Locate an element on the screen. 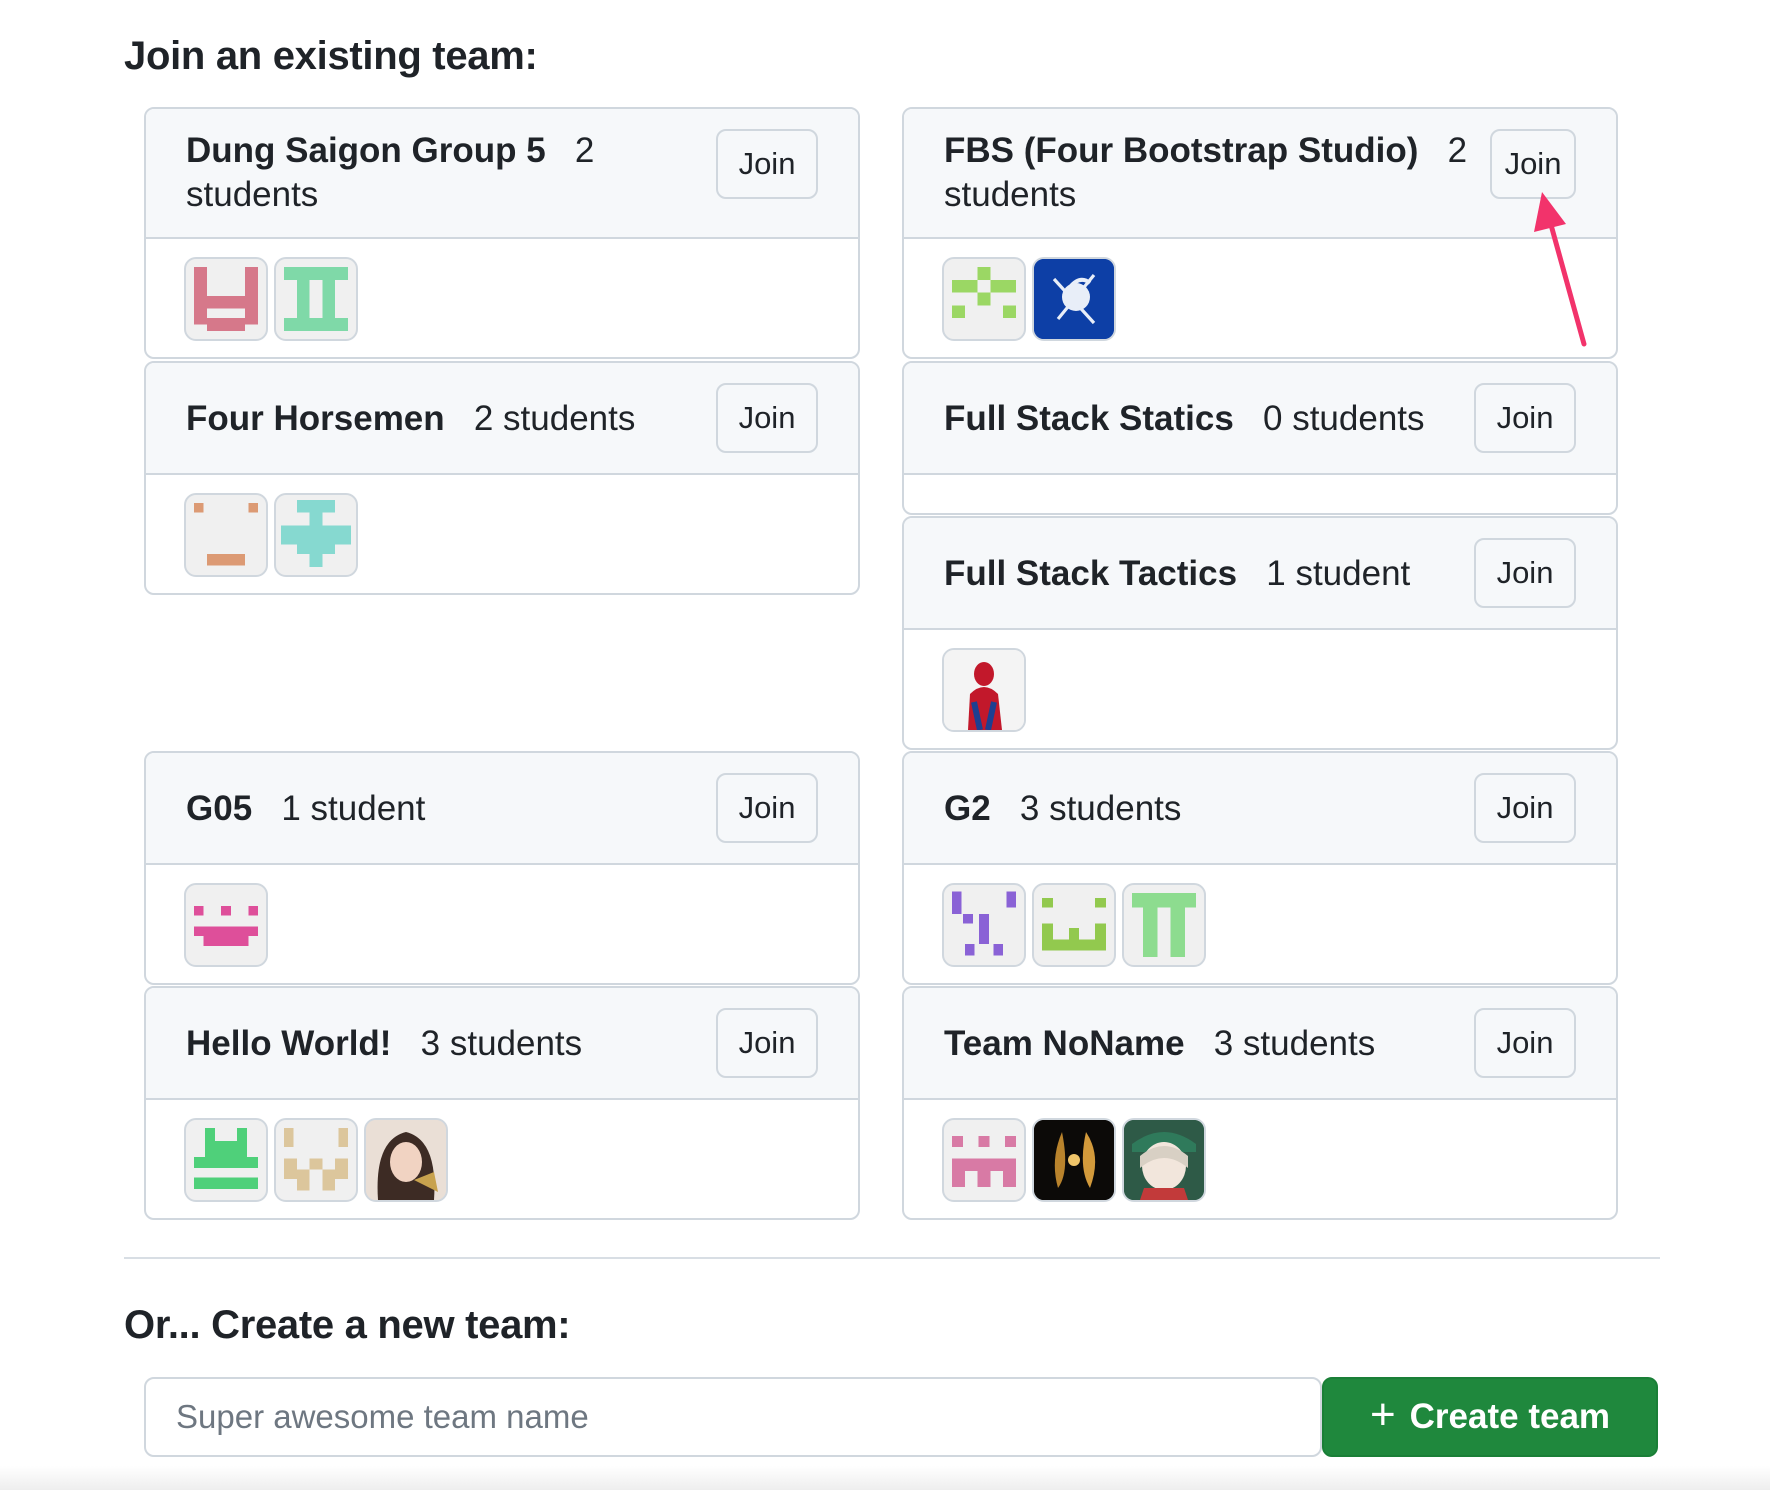 This screenshot has height=1490, width=1770. bottom-shadow is located at coordinates (885, 1478).